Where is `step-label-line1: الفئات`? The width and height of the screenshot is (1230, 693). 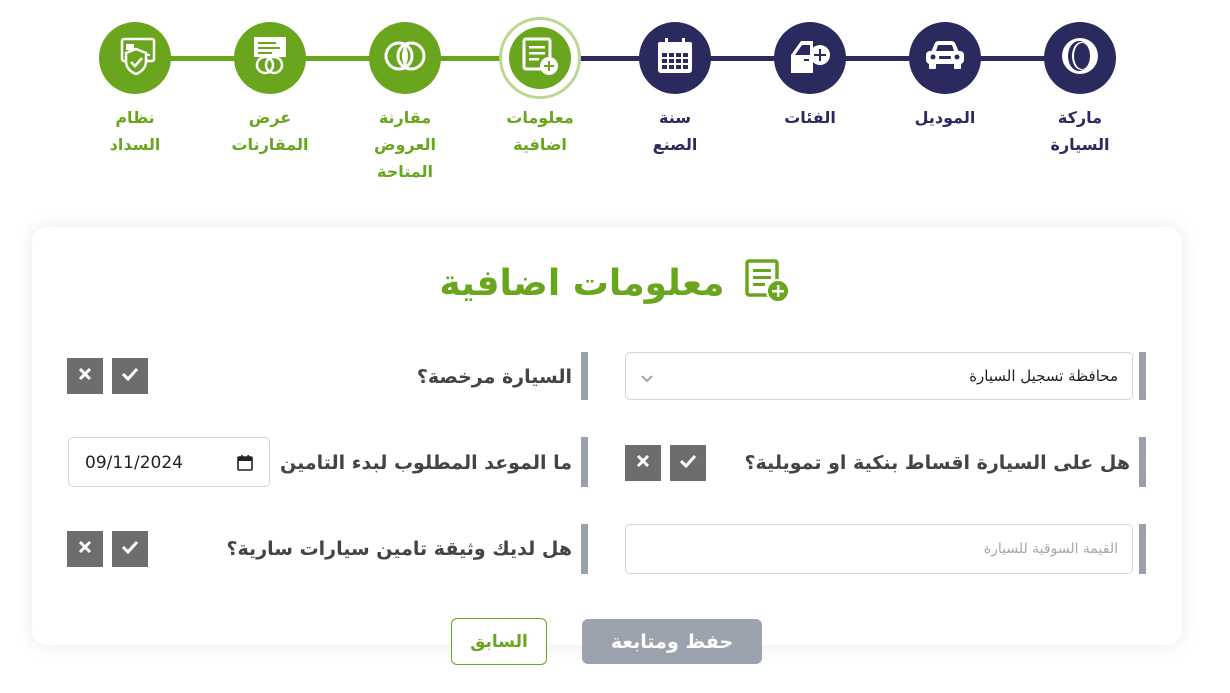 step-label-line1: الفئات is located at coordinates (810, 117).